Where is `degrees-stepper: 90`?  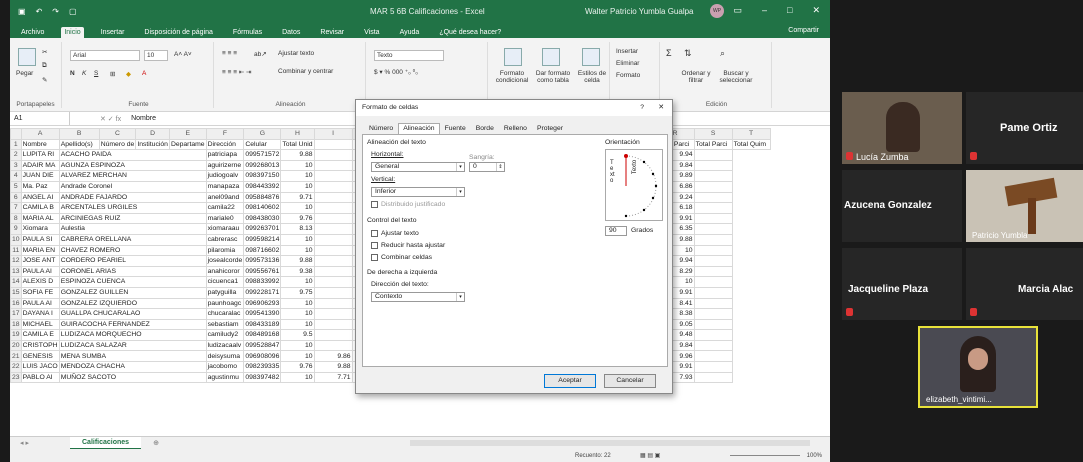 degrees-stepper: 90 is located at coordinates (616, 231).